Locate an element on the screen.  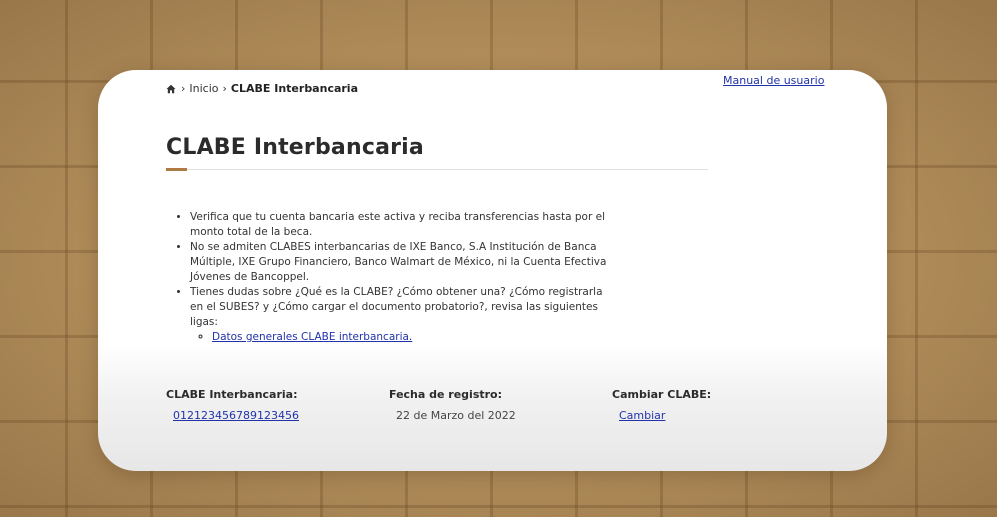
clabe-interbancaria-label: CLABE Interbancaria: is located at coordinates (232, 394).